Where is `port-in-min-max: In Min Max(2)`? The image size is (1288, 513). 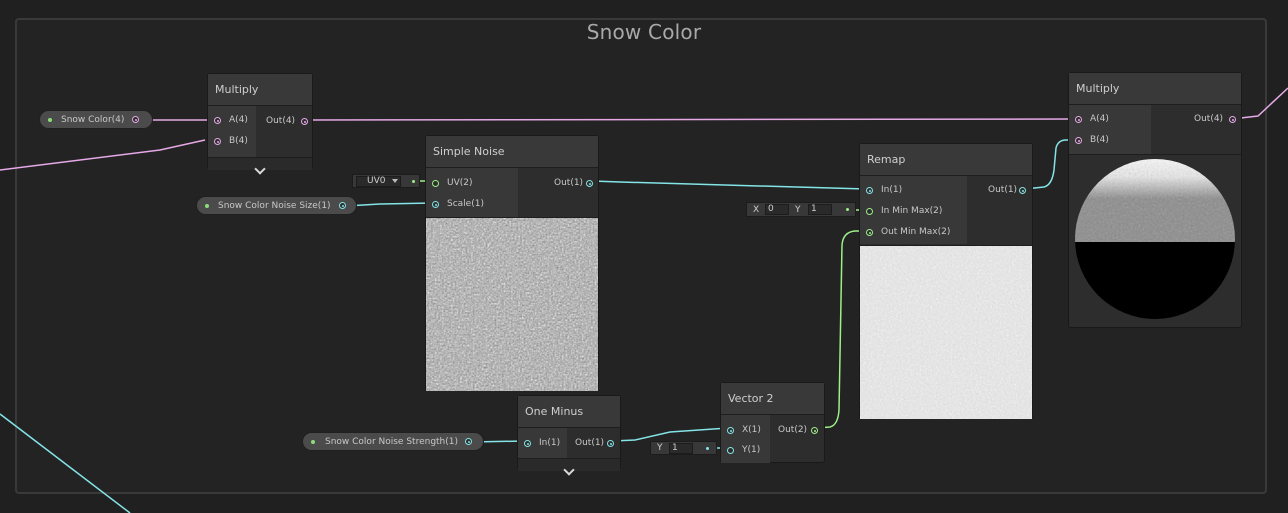
port-in-min-max: In Min Max(2) is located at coordinates (904, 211).